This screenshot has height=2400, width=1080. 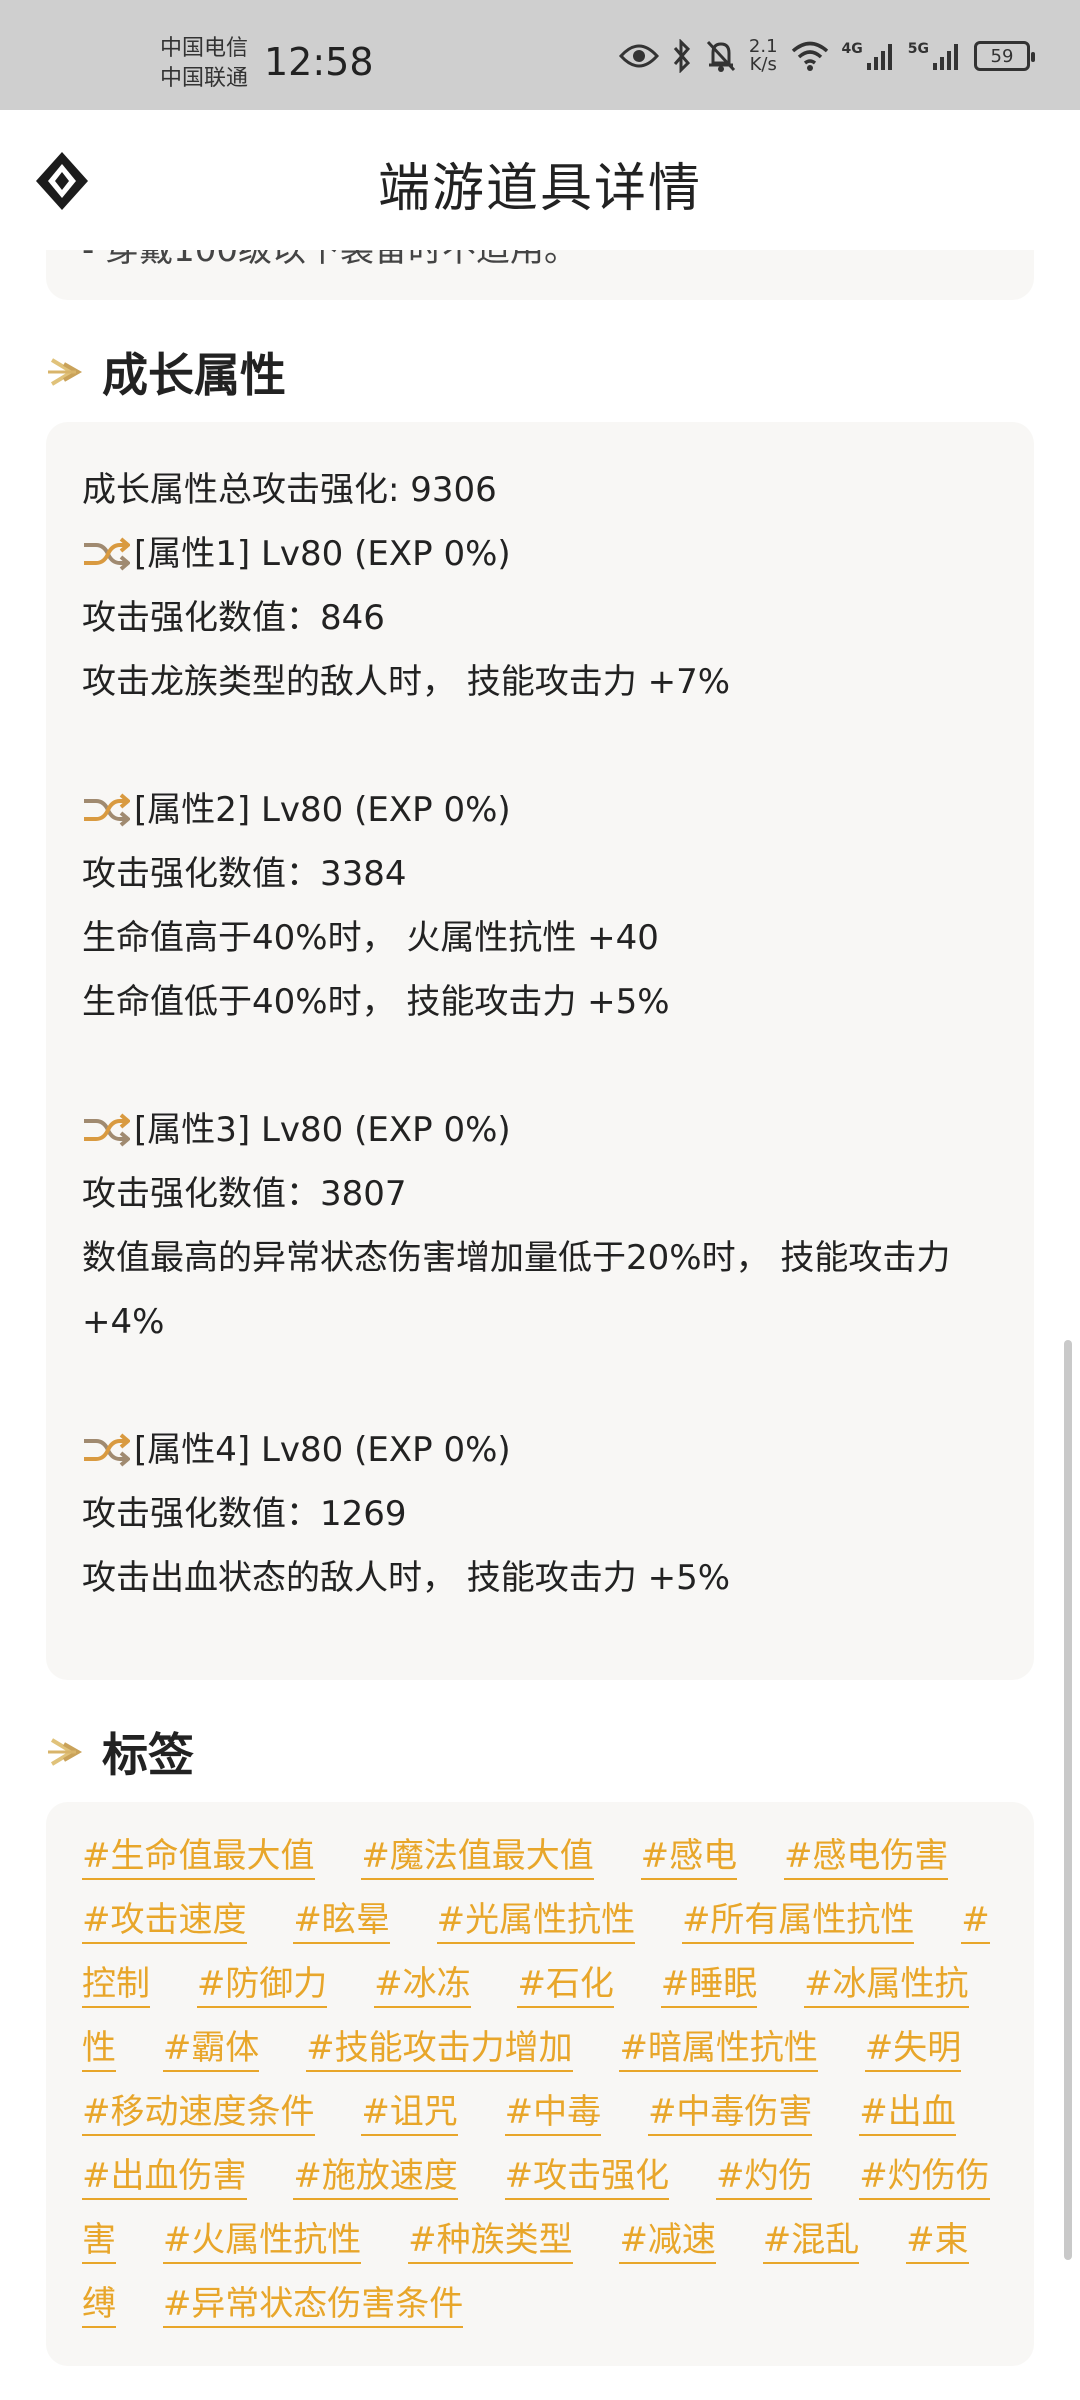 What do you see at coordinates (869, 56) in the screenshot?
I see `signal-4g: 4G` at bounding box center [869, 56].